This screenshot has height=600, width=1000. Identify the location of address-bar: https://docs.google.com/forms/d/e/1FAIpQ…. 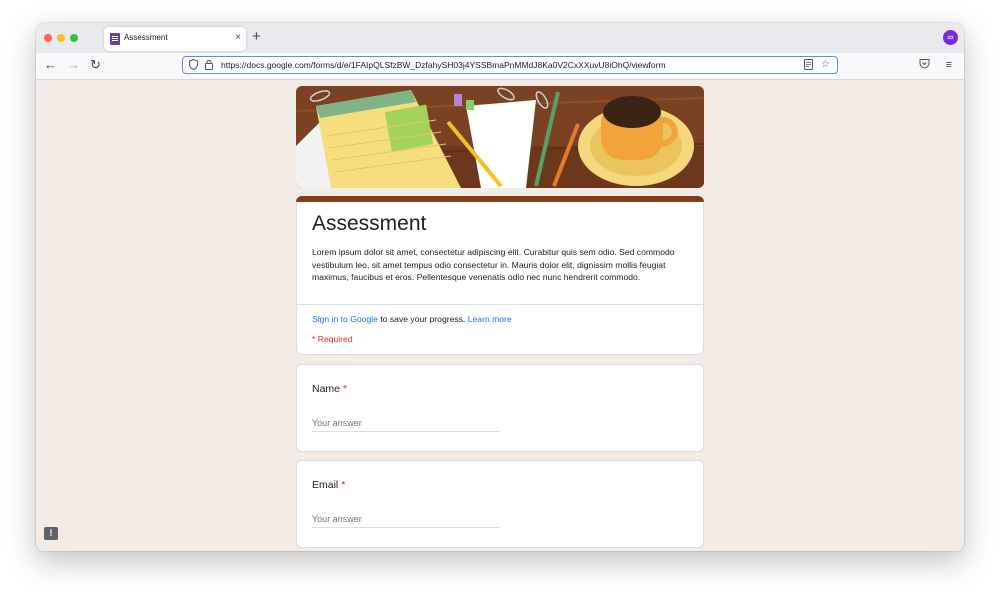
(510, 65).